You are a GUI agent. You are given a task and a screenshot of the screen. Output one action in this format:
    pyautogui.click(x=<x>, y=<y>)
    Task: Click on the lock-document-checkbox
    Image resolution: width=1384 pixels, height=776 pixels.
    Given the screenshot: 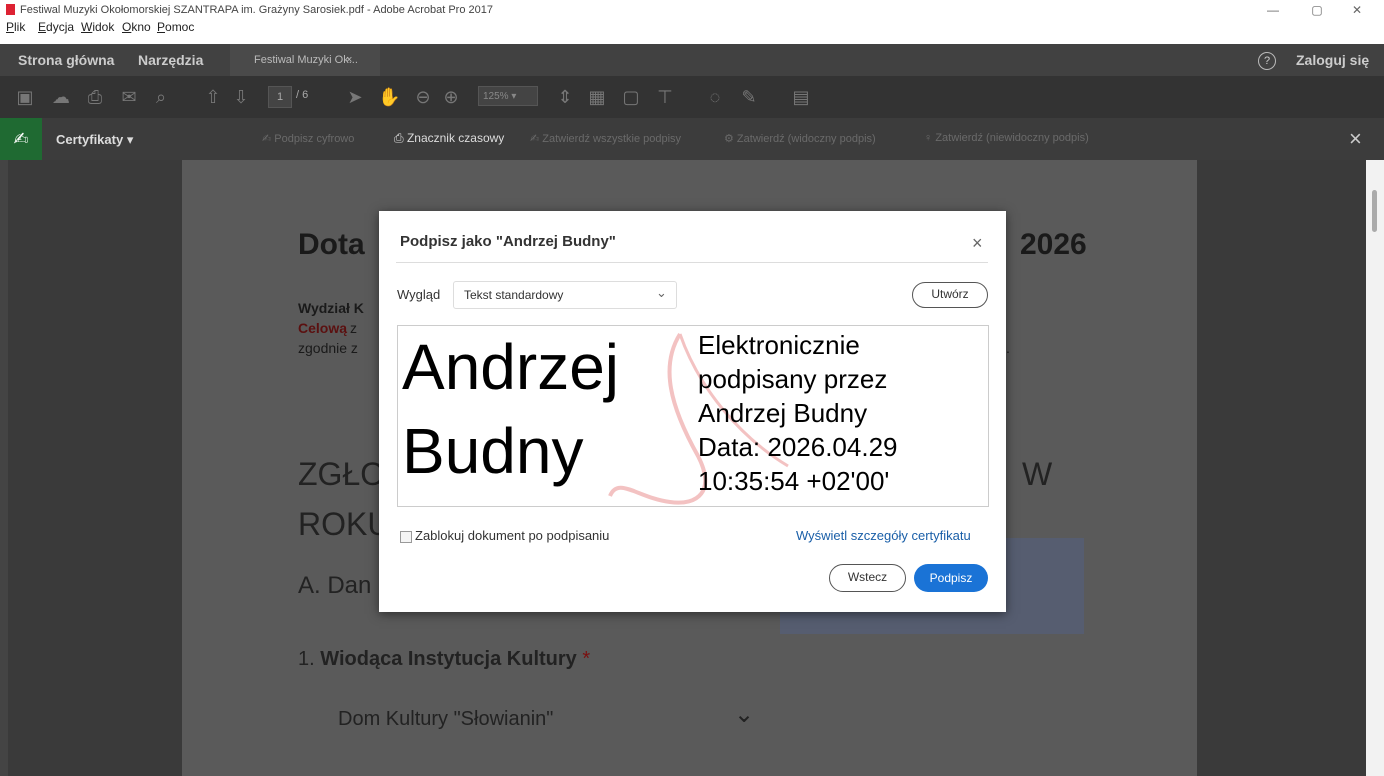 What is the action you would take?
    pyautogui.click(x=406, y=537)
    